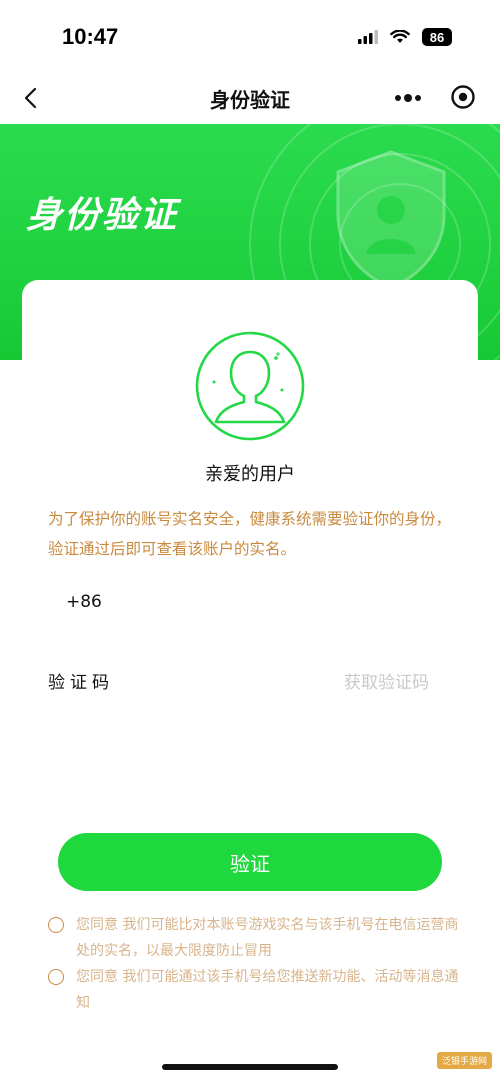 The width and height of the screenshot is (500, 1070). What do you see at coordinates (463, 97) in the screenshot?
I see `record-icon` at bounding box center [463, 97].